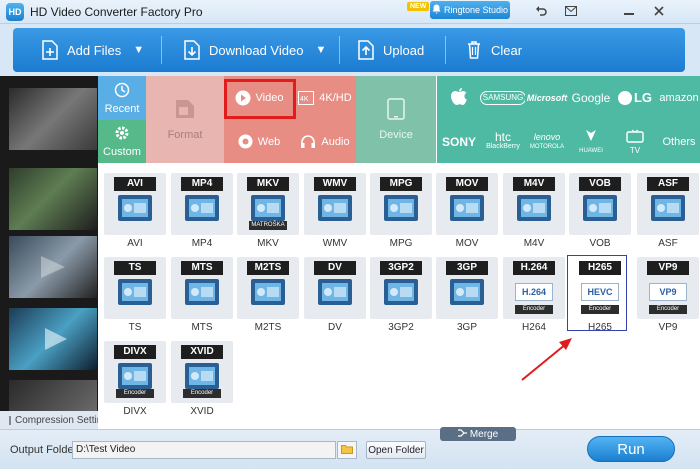  What do you see at coordinates (135, 298) in the screenshot?
I see `format-item-ts: TS TS` at bounding box center [135, 298].